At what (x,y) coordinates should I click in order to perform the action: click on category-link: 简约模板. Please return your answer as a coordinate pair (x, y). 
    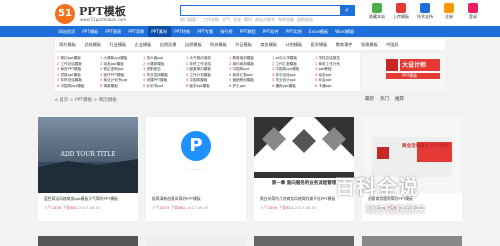
    Looking at the image, I should click on (67, 44).